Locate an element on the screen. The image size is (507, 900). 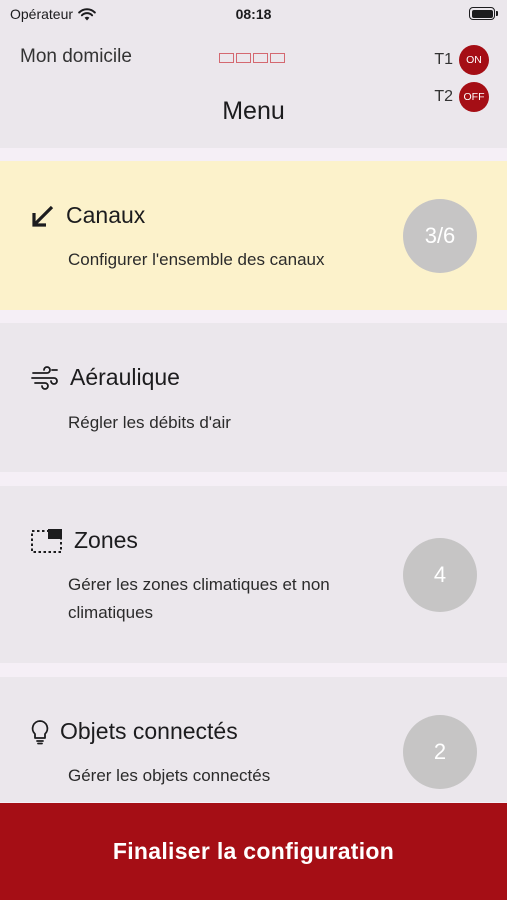
menu-item-header: Objets connectés is located at coordinates (134, 731).